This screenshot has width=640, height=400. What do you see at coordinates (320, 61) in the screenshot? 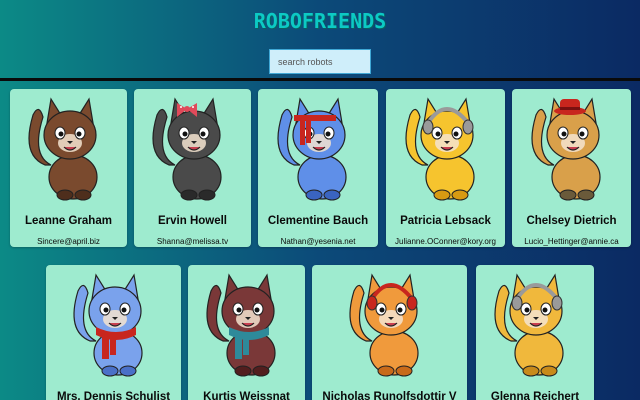
I see `search-input` at bounding box center [320, 61].